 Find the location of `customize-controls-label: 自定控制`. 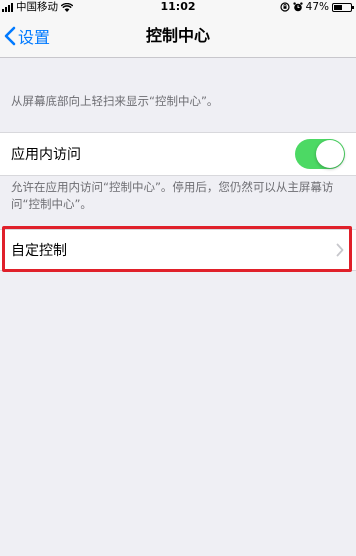

customize-controls-label: 自定控制 is located at coordinates (39, 251).